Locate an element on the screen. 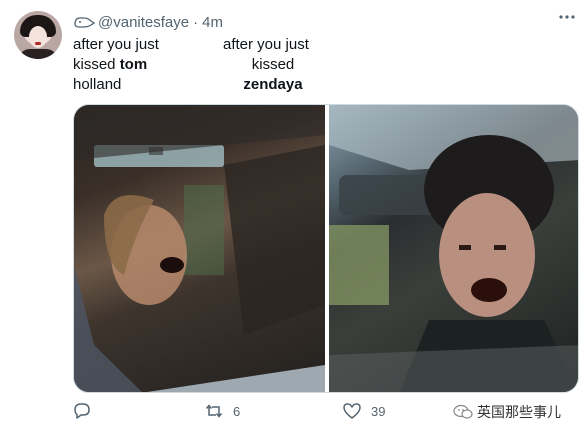  retweet-count: 6 is located at coordinates (237, 411).